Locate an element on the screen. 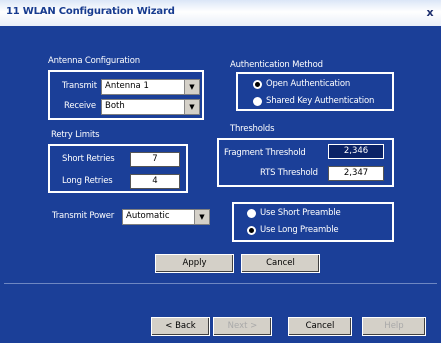 This screenshot has width=441, height=343. long-retries-field: 4 is located at coordinates (155, 181).